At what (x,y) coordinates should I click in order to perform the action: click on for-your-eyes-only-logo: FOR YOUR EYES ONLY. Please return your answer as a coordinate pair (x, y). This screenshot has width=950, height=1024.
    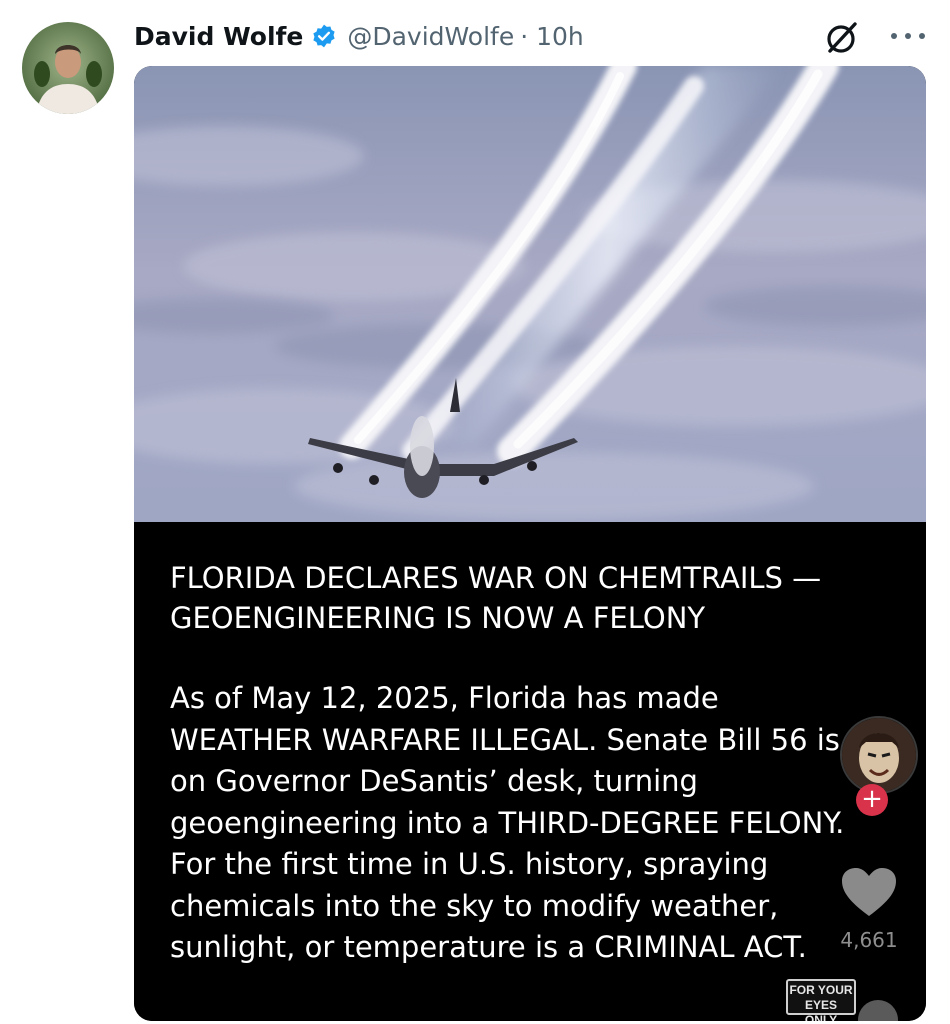
    Looking at the image, I should click on (821, 1000).